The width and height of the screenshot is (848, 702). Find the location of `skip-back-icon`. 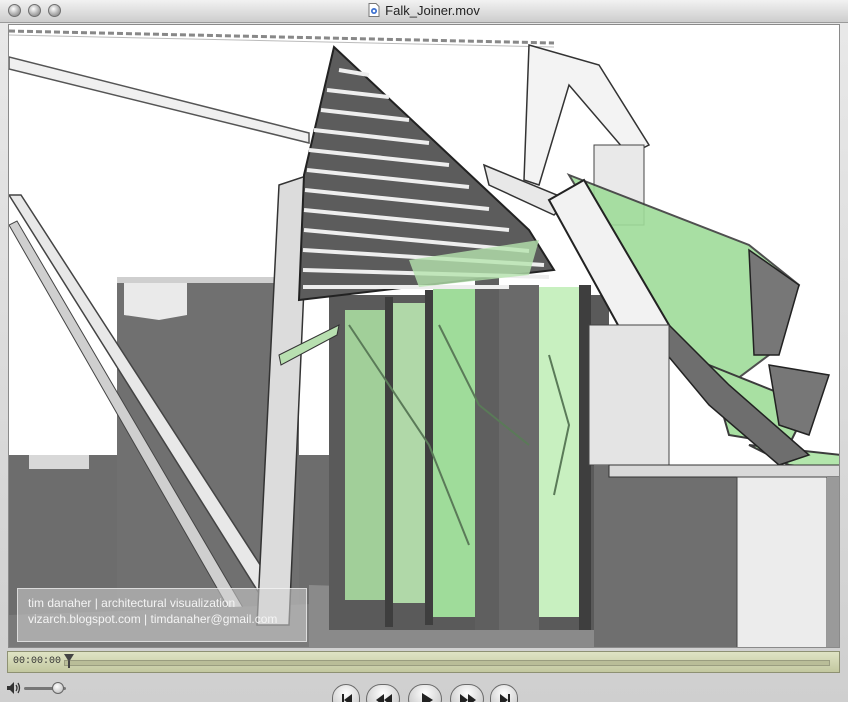

skip-back-icon is located at coordinates (347, 698).